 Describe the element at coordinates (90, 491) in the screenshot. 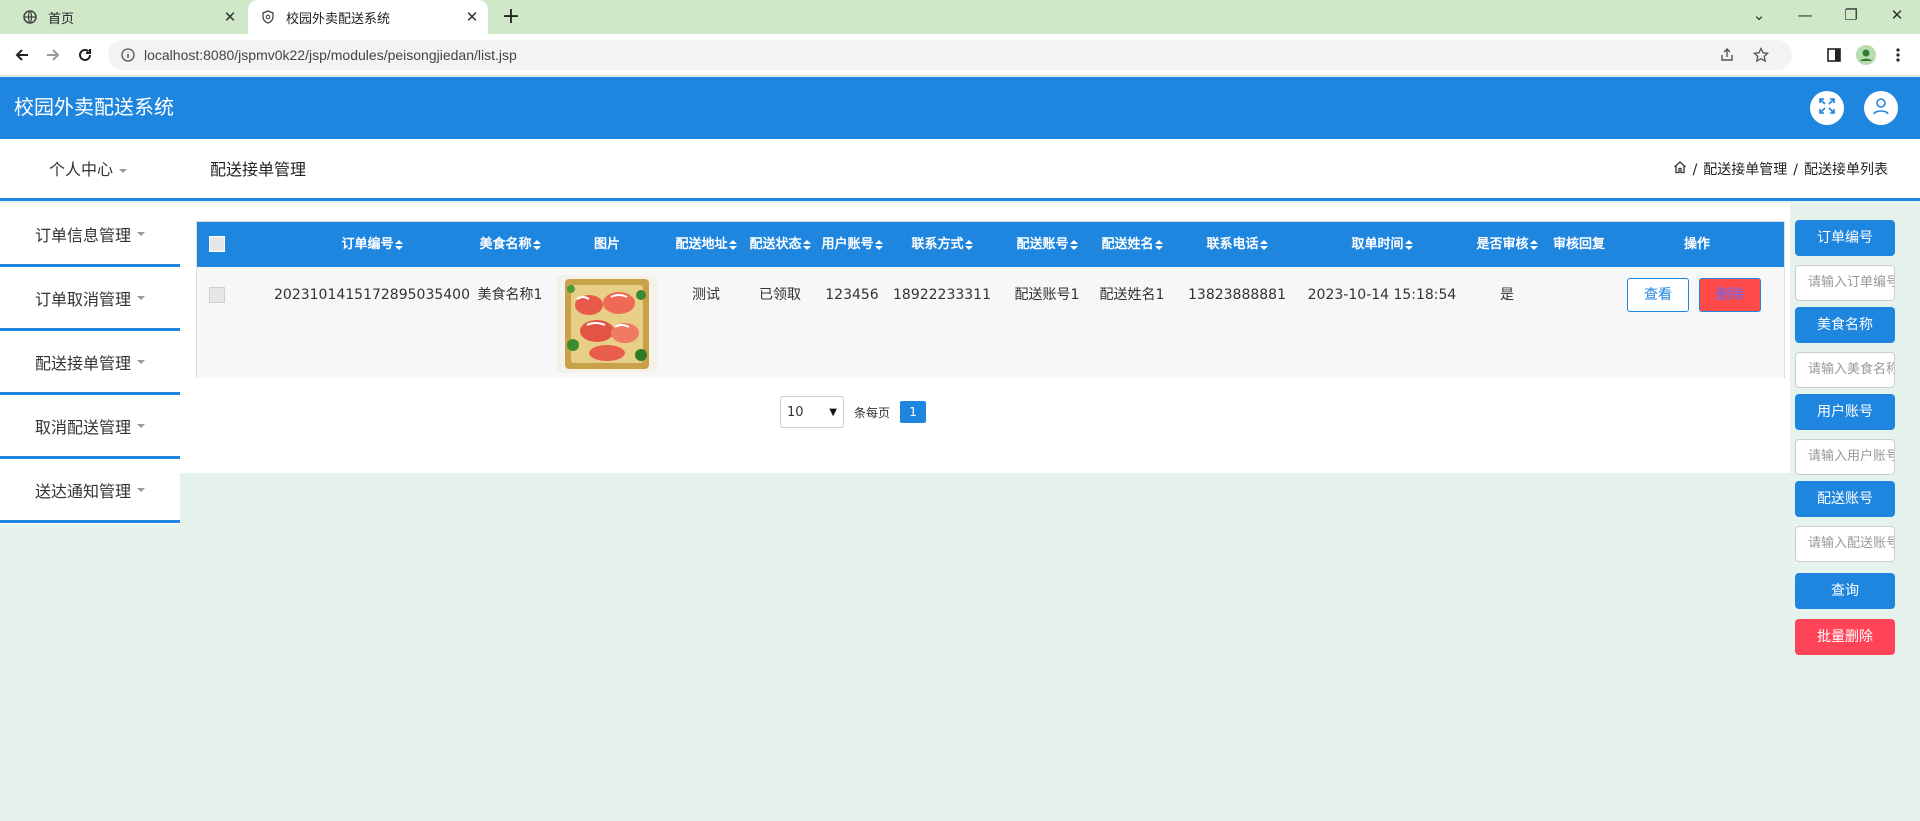

I see `sidebar-item-arrival-notice: 送达通知管理` at that location.